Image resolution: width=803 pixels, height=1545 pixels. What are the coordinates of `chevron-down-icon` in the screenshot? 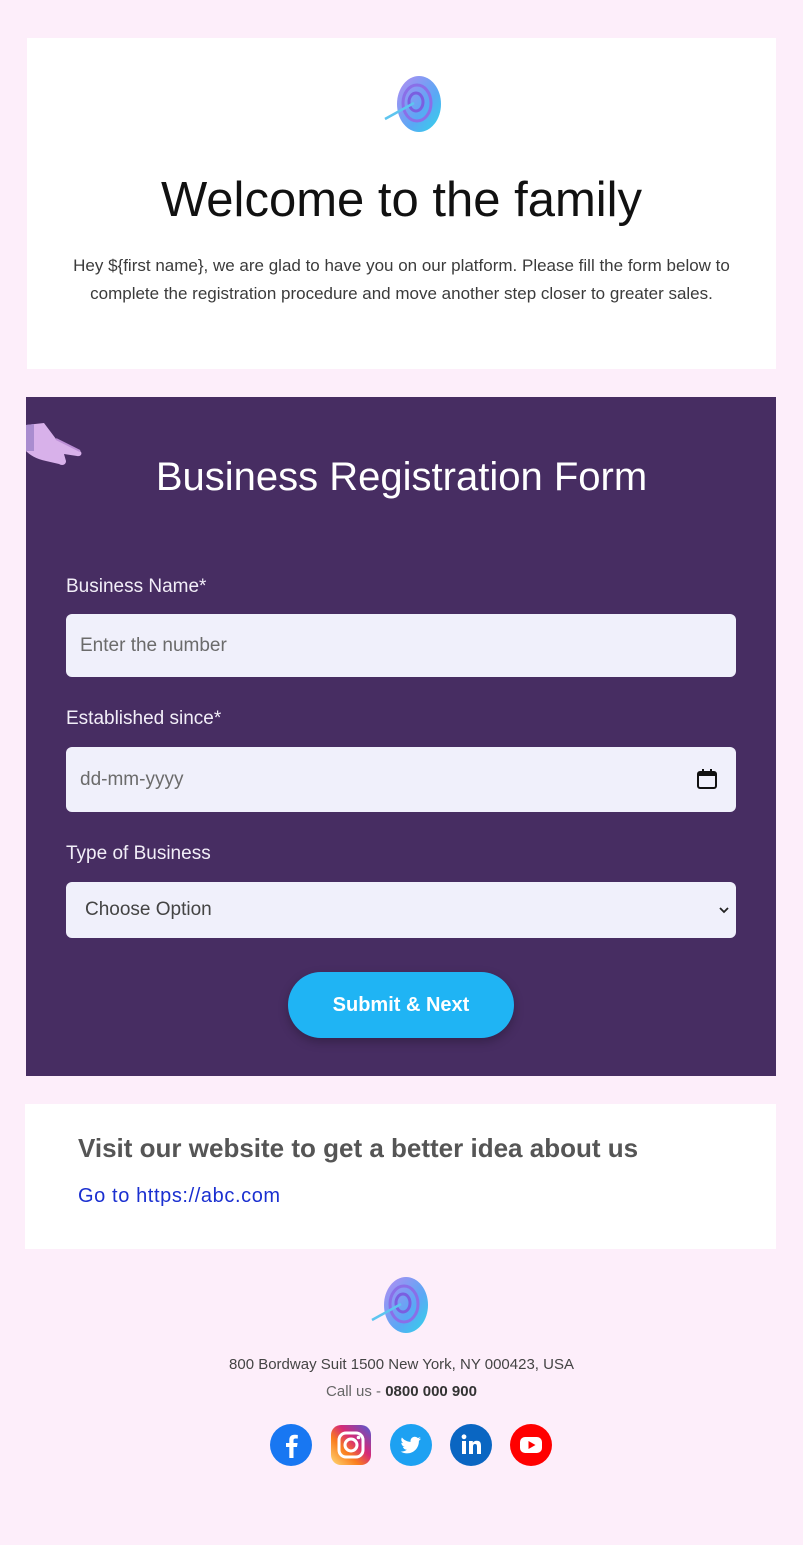 It's located at (724, 910).